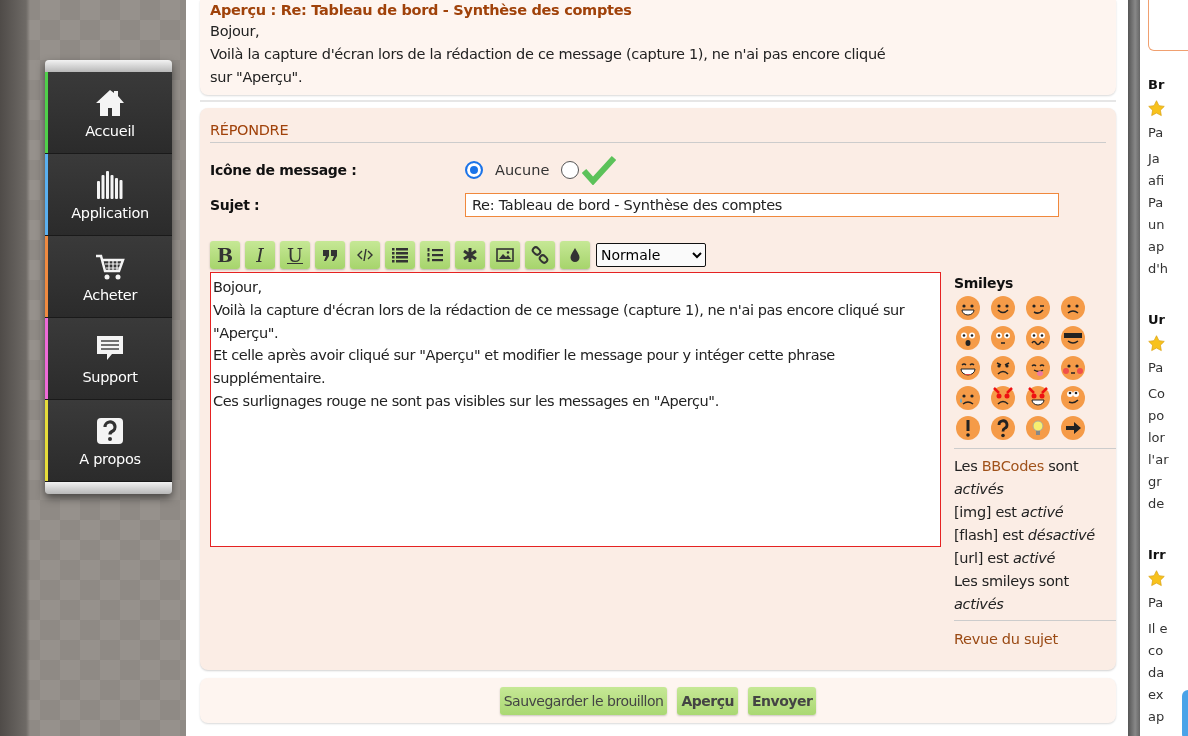  Describe the element at coordinates (1156, 225) in the screenshot. I see `topic-text: un` at that location.